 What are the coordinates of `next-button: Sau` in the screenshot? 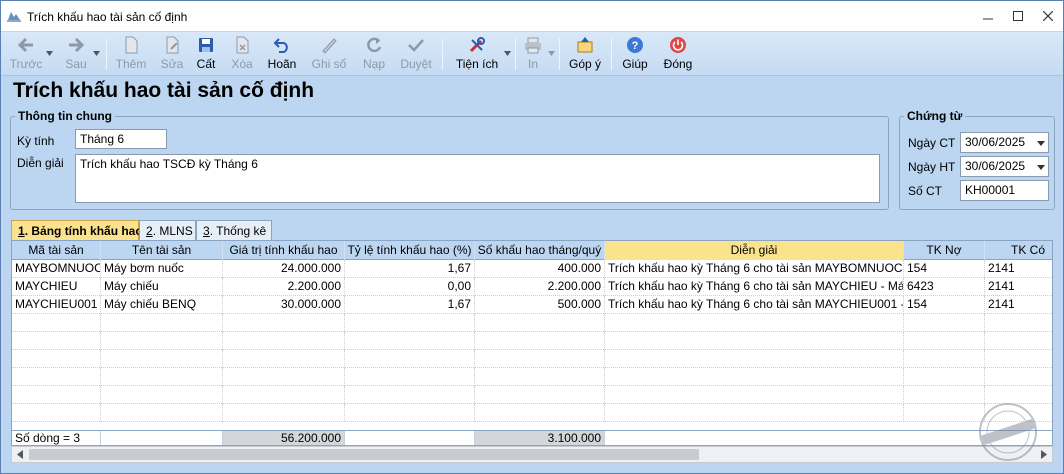 It's located at (76, 54).